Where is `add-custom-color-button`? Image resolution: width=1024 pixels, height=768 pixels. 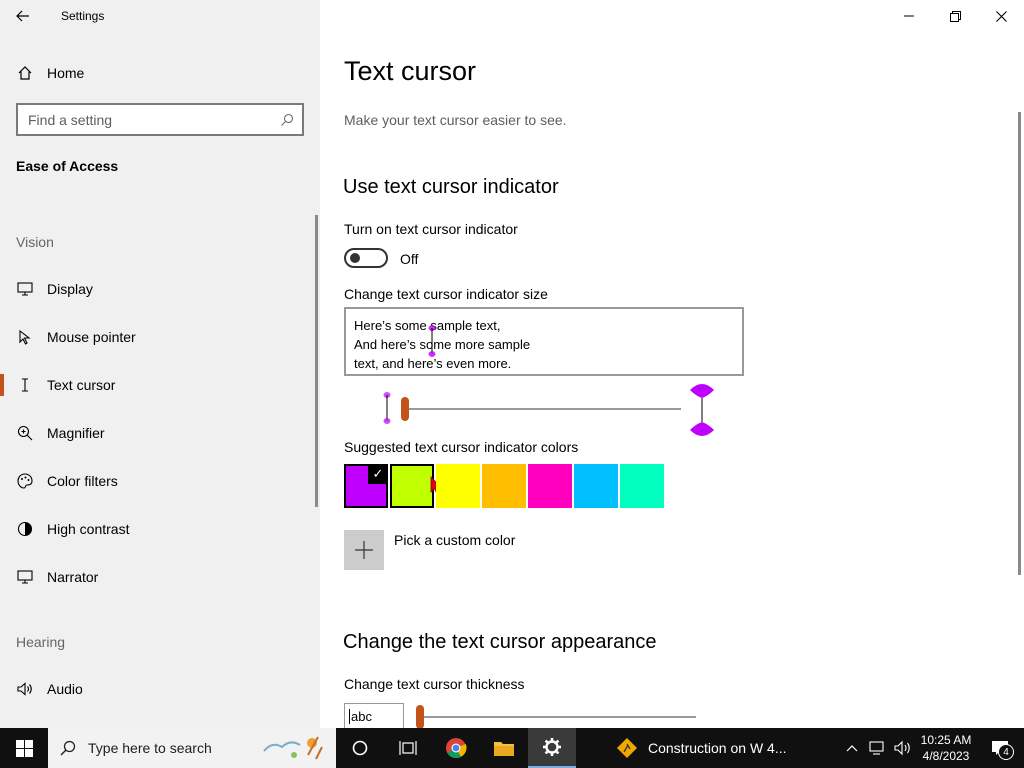 add-custom-color-button is located at coordinates (364, 550).